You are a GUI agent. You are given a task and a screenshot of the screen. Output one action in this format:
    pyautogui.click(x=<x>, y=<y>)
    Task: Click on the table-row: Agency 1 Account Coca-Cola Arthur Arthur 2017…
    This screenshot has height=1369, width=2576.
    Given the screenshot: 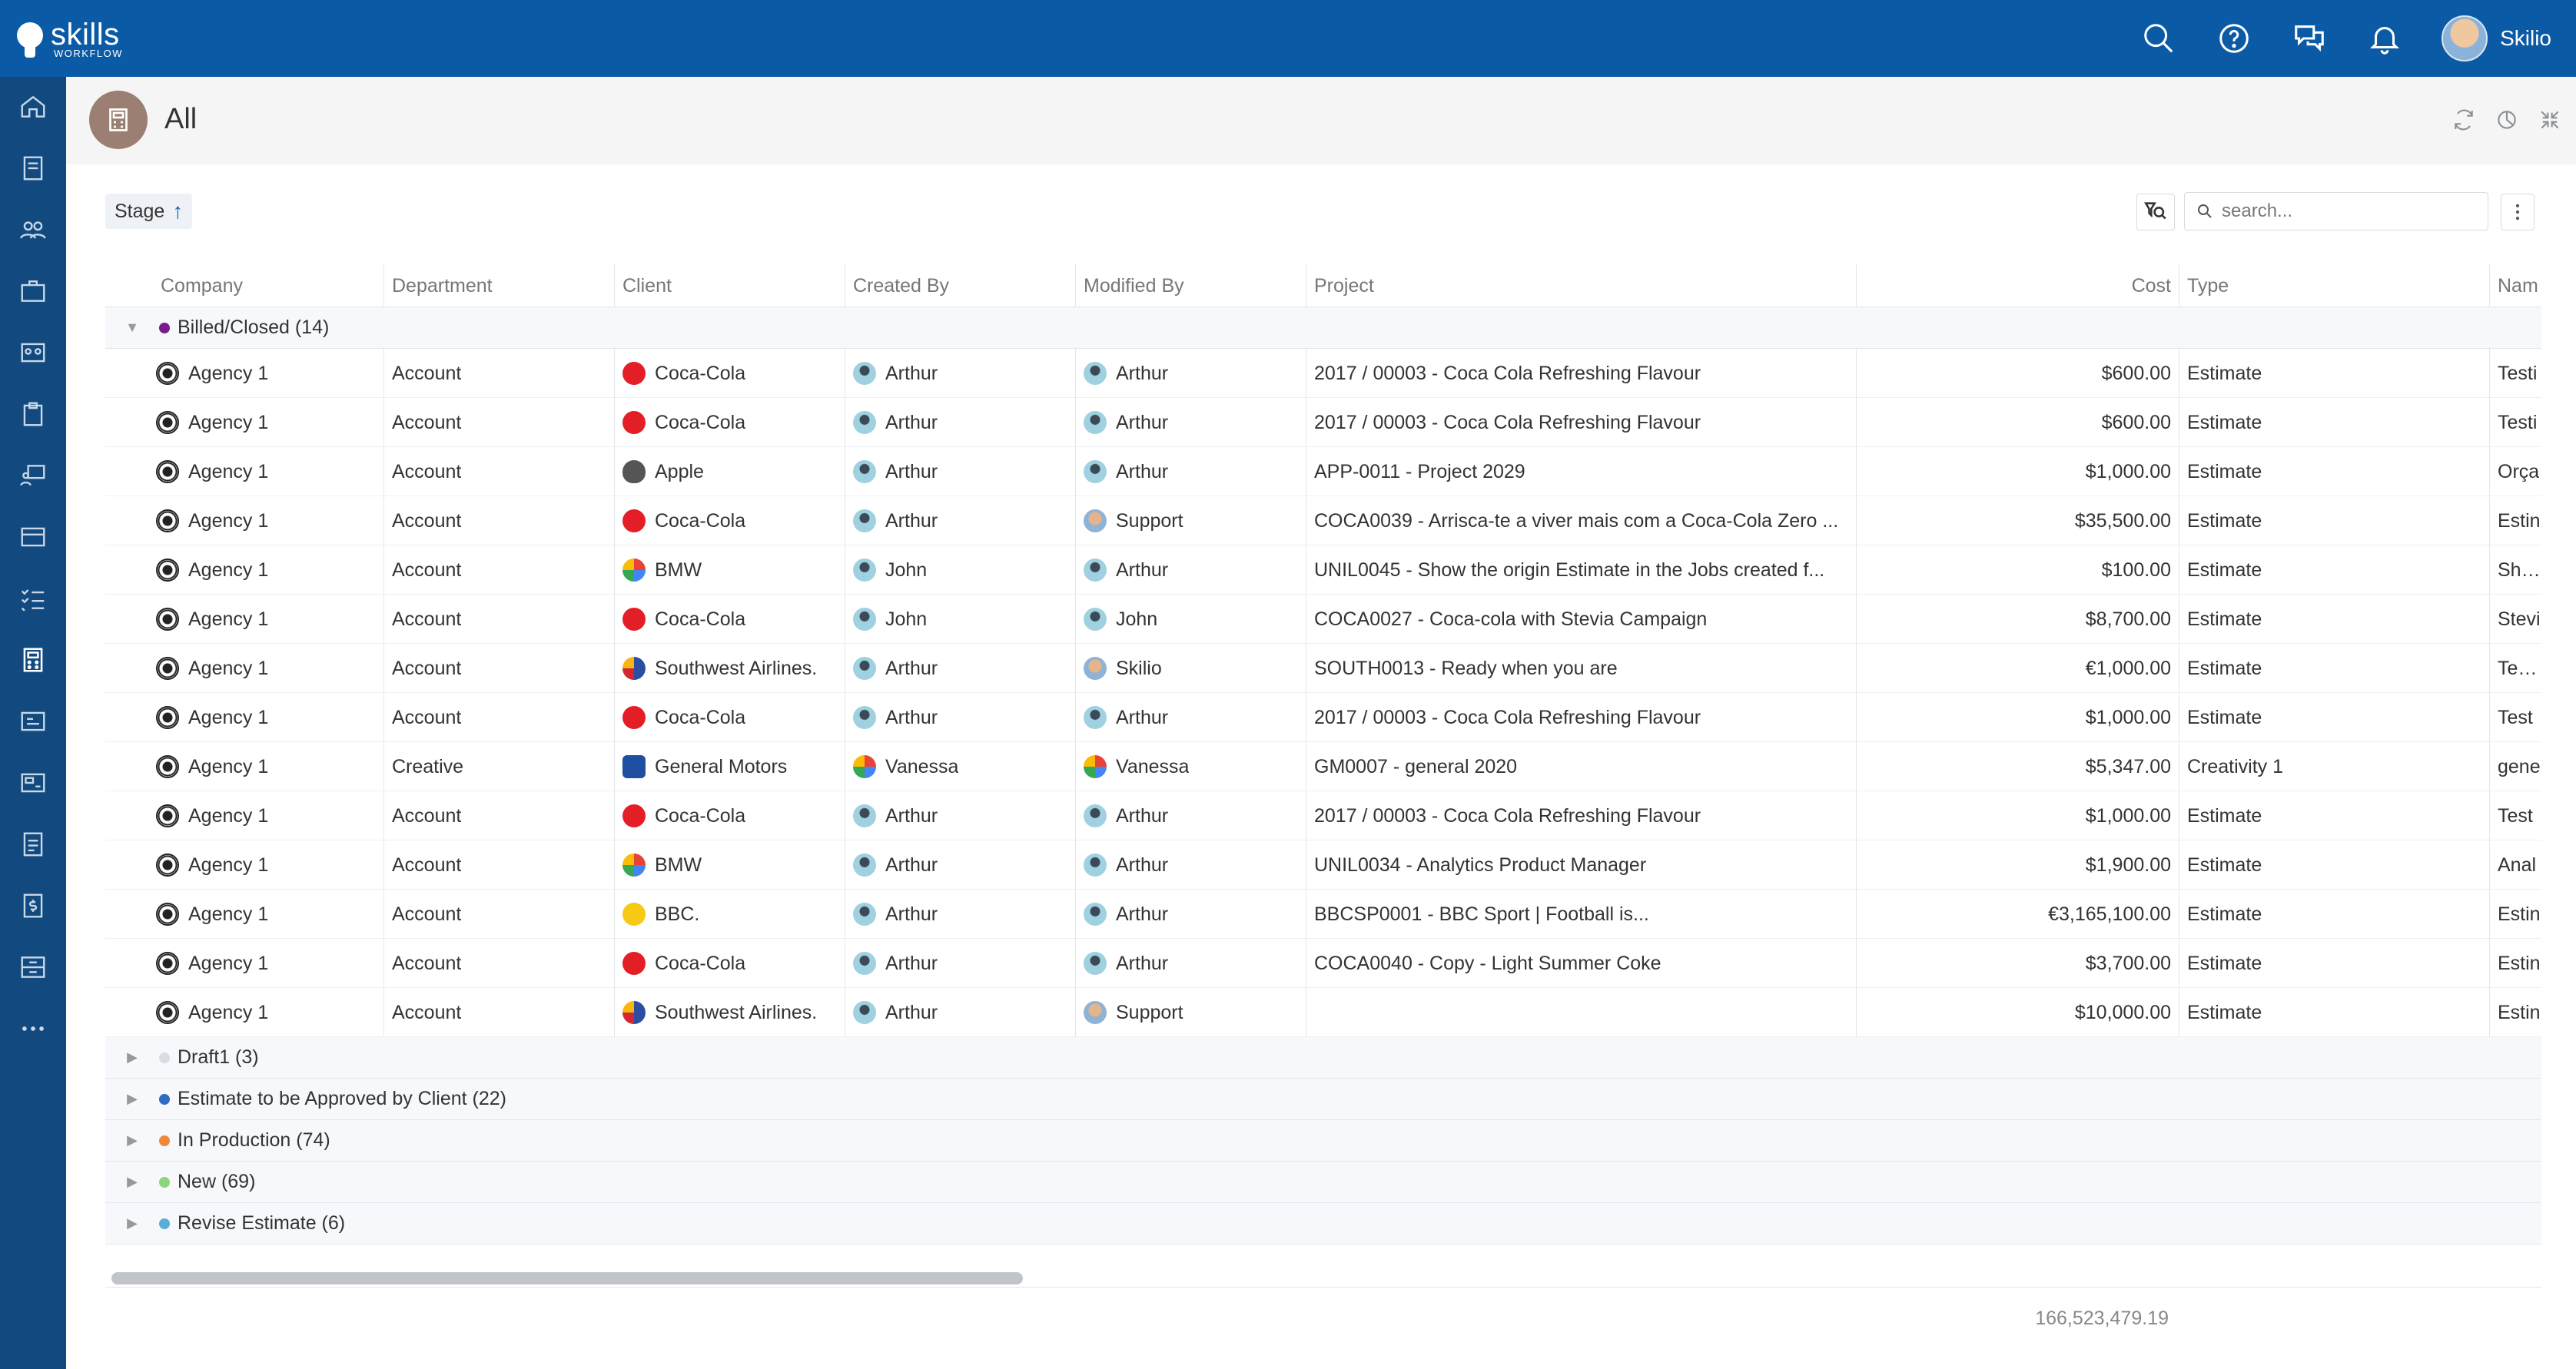 What is the action you would take?
    pyautogui.click(x=1323, y=717)
    